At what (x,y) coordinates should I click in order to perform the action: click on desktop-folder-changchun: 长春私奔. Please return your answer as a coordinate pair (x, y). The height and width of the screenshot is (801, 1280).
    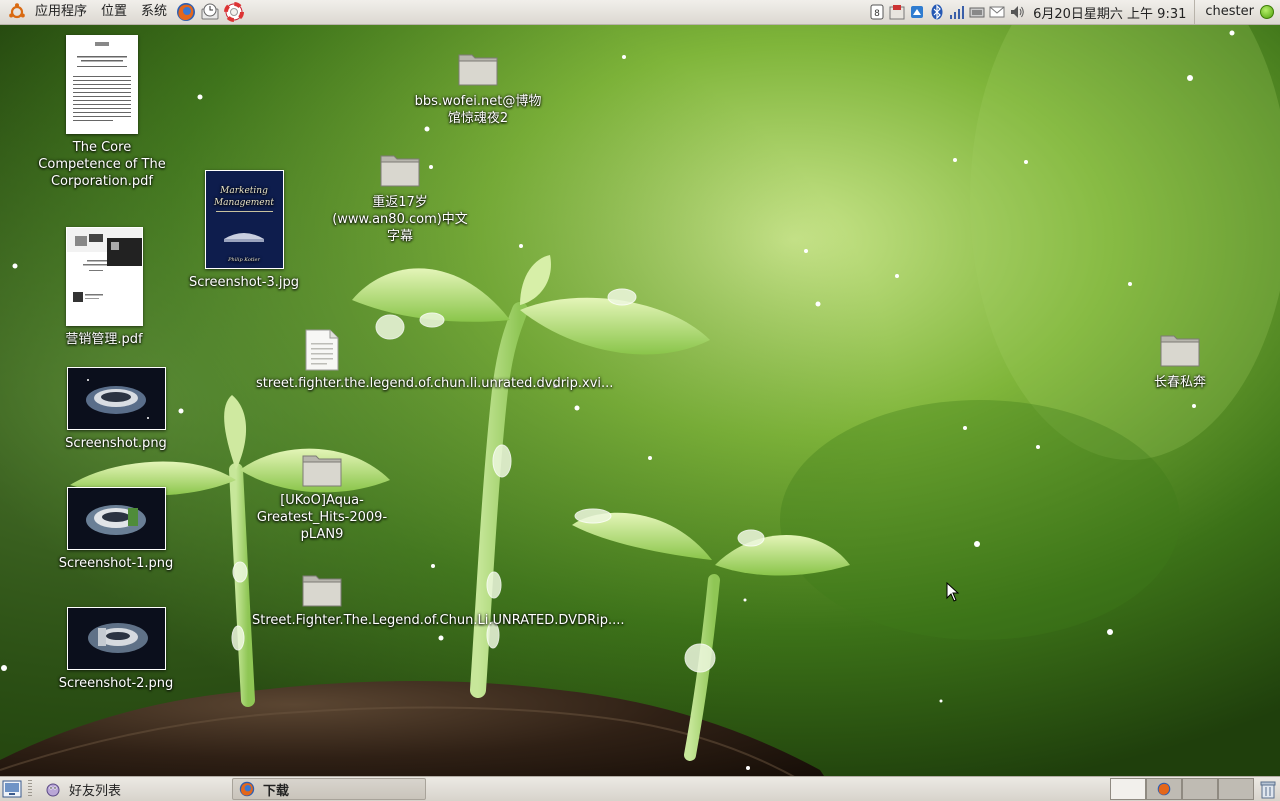
    Looking at the image, I should click on (1180, 360).